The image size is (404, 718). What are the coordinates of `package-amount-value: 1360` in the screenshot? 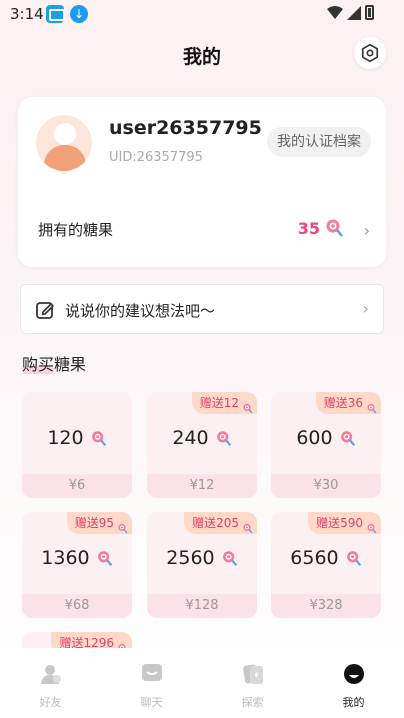 It's located at (65, 558).